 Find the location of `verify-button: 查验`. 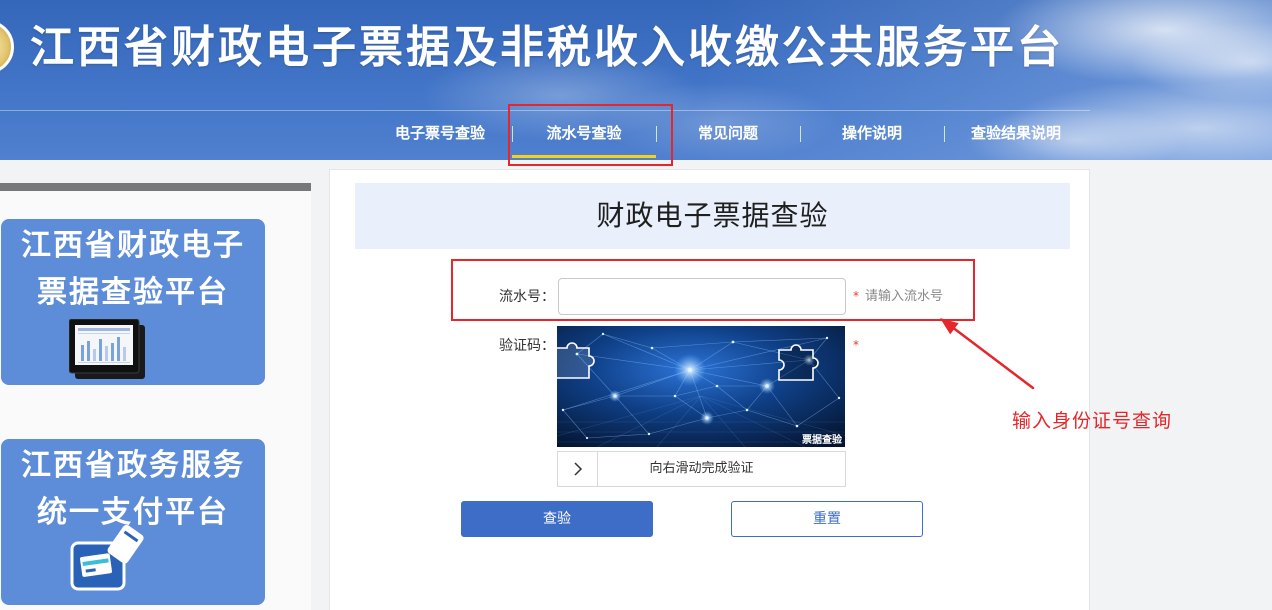

verify-button: 查验 is located at coordinates (557, 519).